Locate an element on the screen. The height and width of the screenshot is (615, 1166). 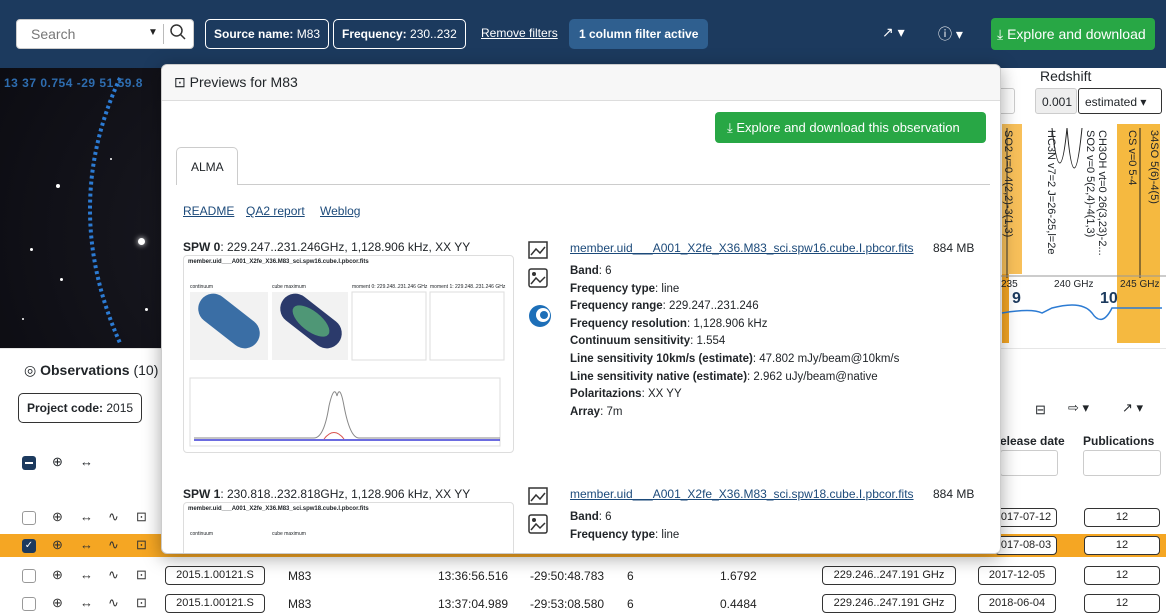
band-number: 10 is located at coordinates (1109, 298).